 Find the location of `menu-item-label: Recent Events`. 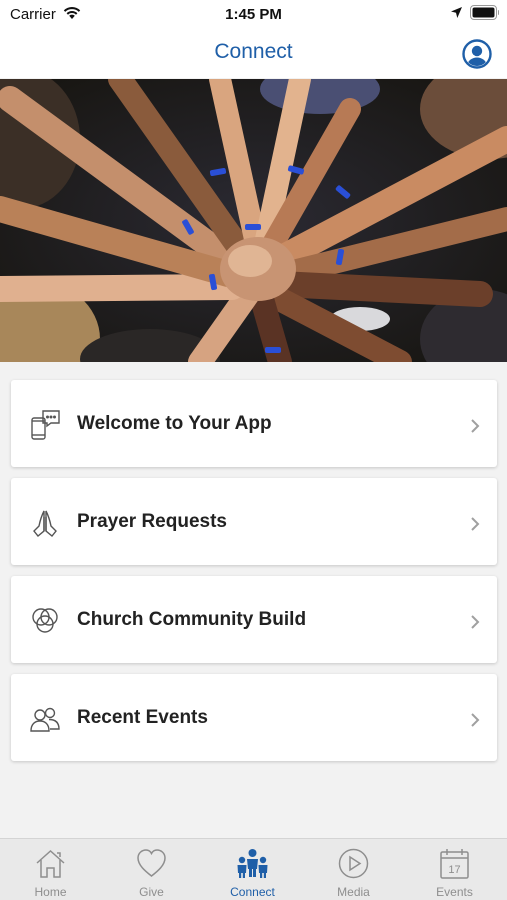

menu-item-label: Recent Events is located at coordinates (142, 717).